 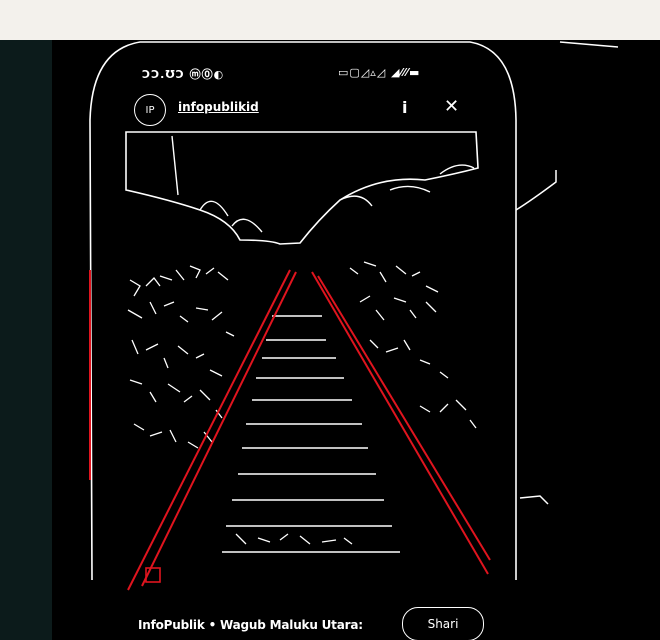 What do you see at coordinates (219, 429) in the screenshot?
I see `left-rail-line-b` at bounding box center [219, 429].